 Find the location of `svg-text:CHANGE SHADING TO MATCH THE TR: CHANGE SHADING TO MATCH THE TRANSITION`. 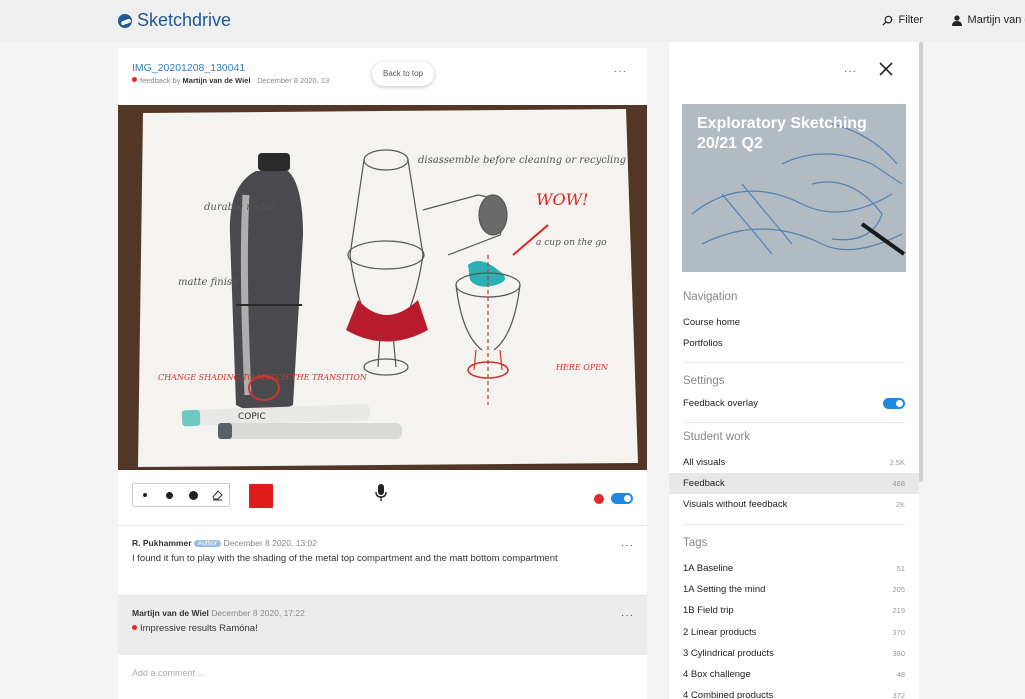

svg-text:CHANGE SHADING TO MATCH THE TR: CHANGE SHADING TO MATCH THE TRANSITION is located at coordinates (263, 377).